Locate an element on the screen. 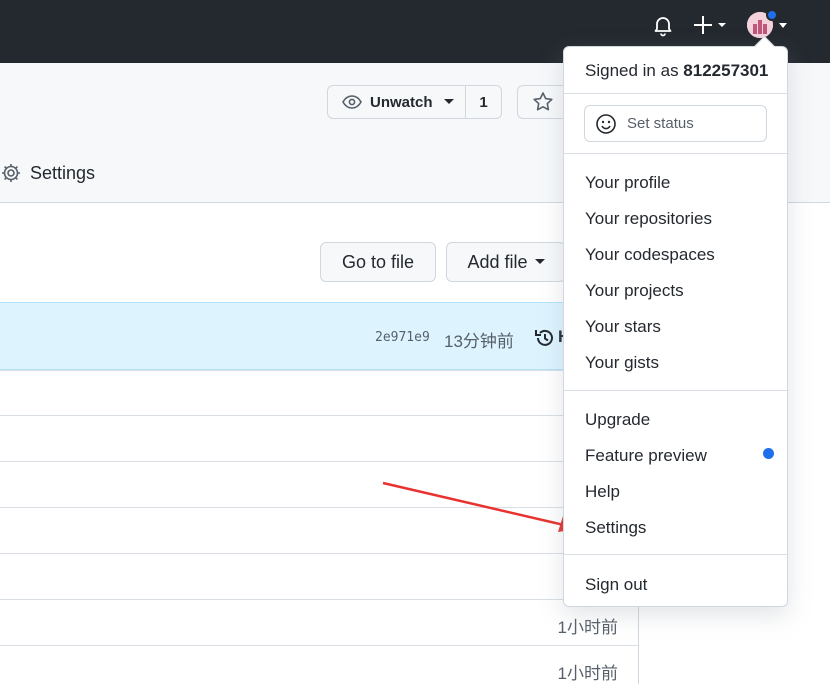 The image size is (830, 692). smiley-icon is located at coordinates (606, 123).